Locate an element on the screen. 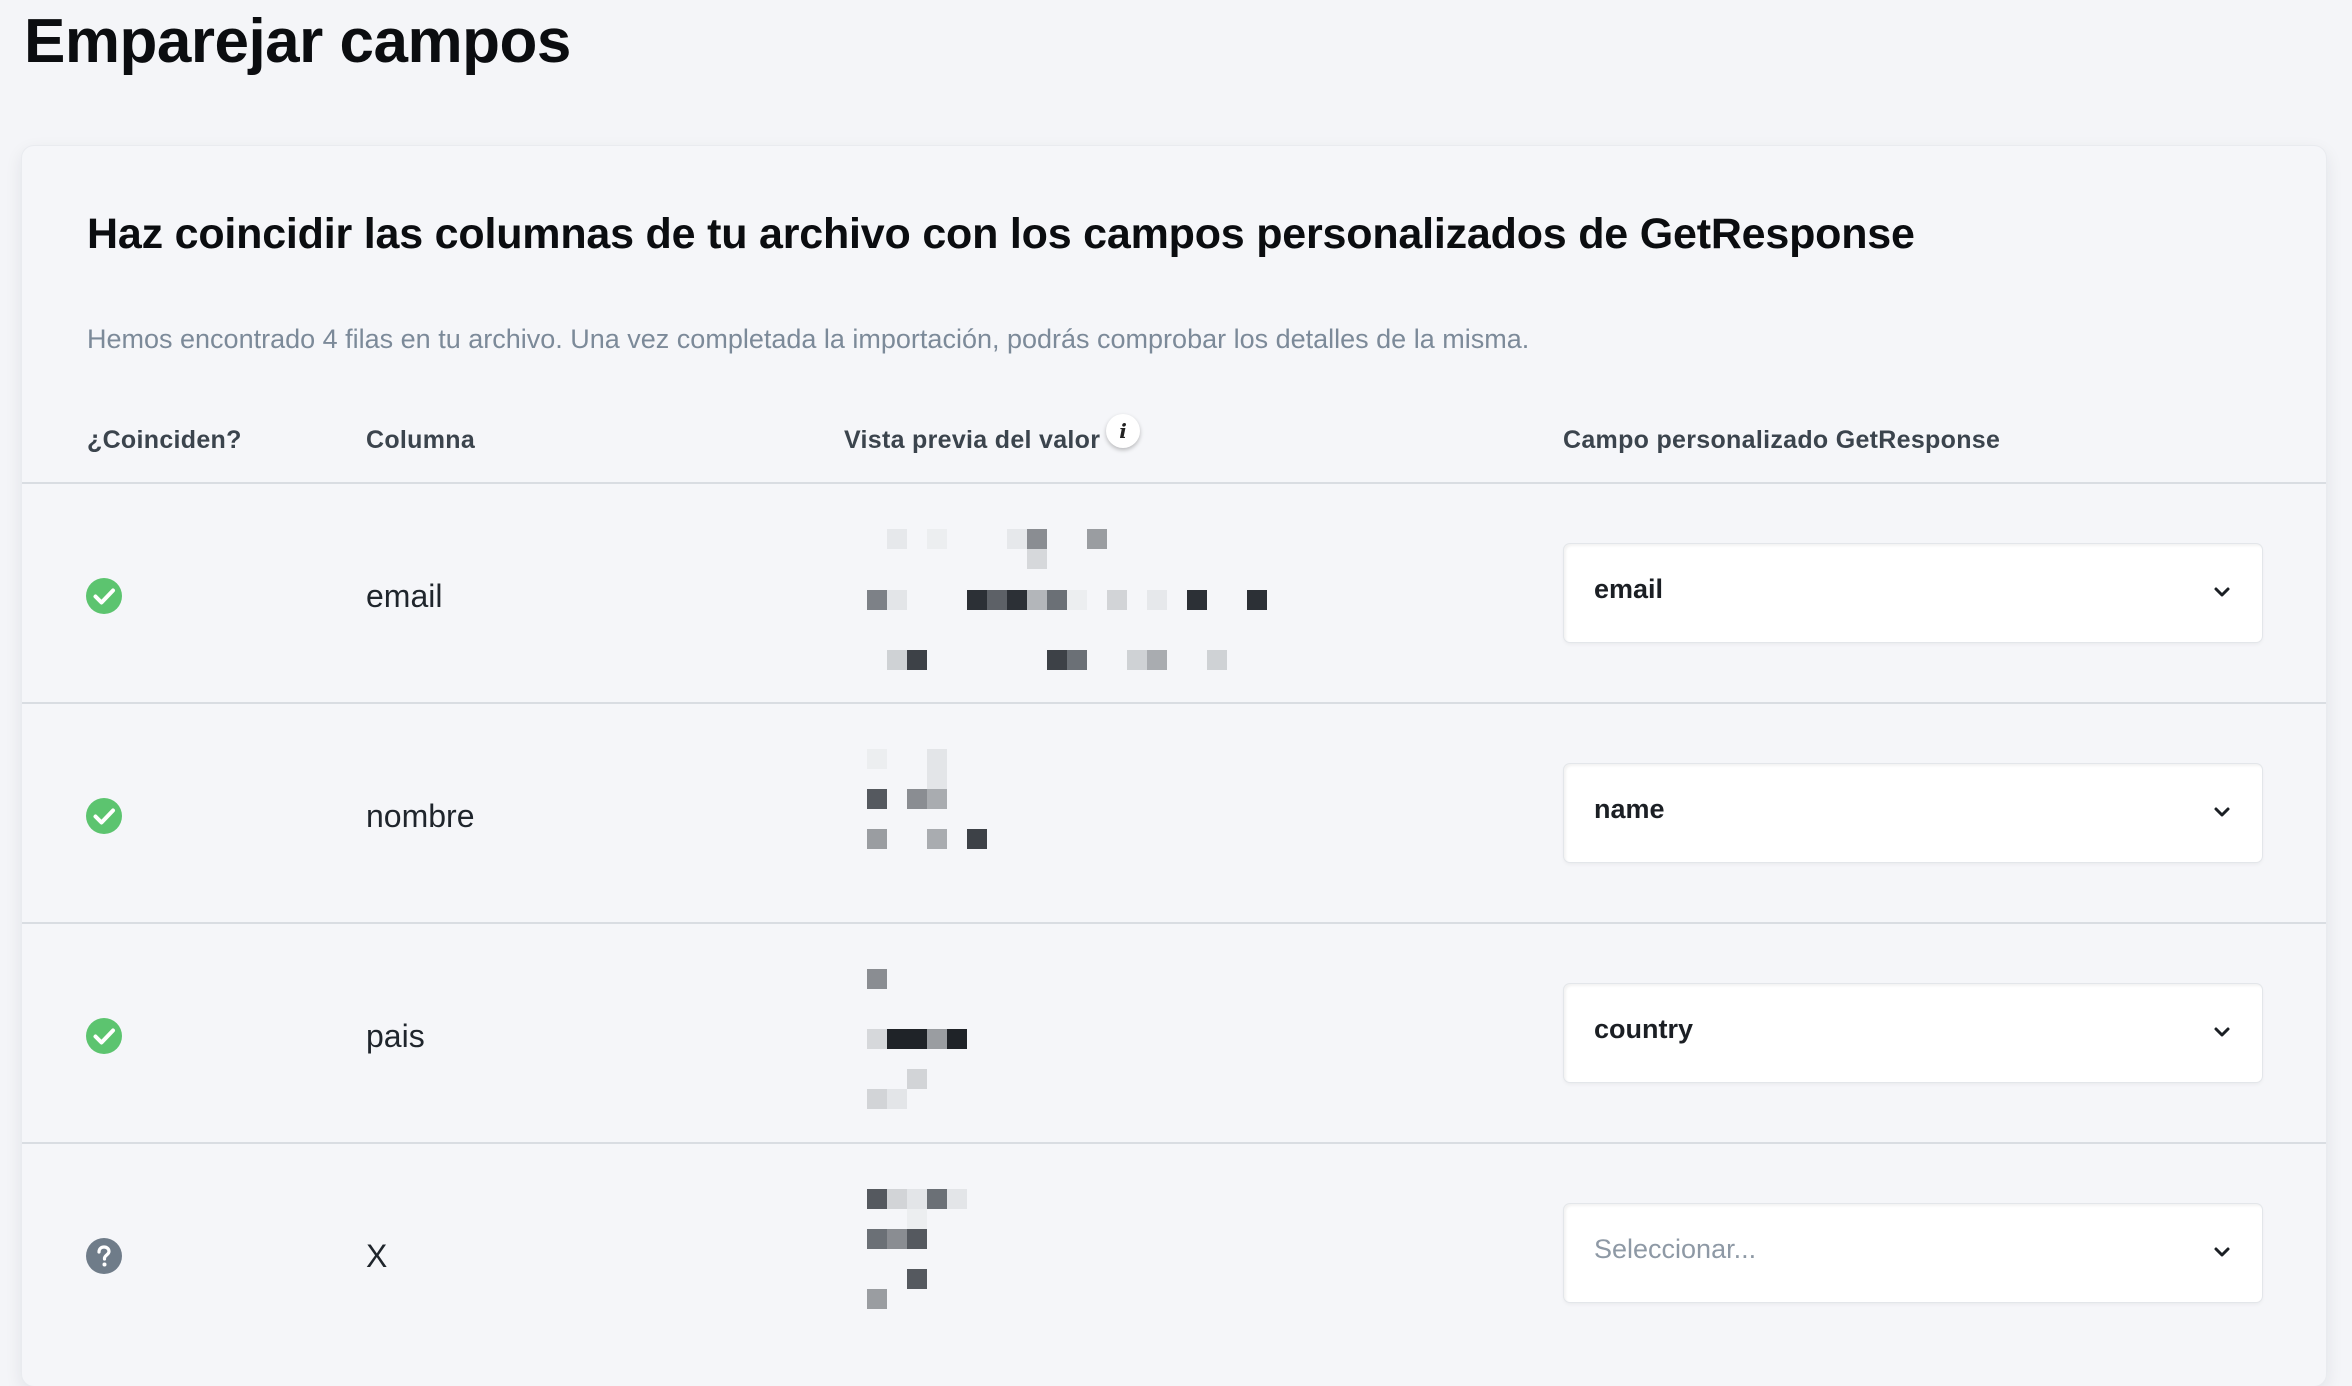 This screenshot has width=2352, height=1386. info-icon: i is located at coordinates (1123, 431).